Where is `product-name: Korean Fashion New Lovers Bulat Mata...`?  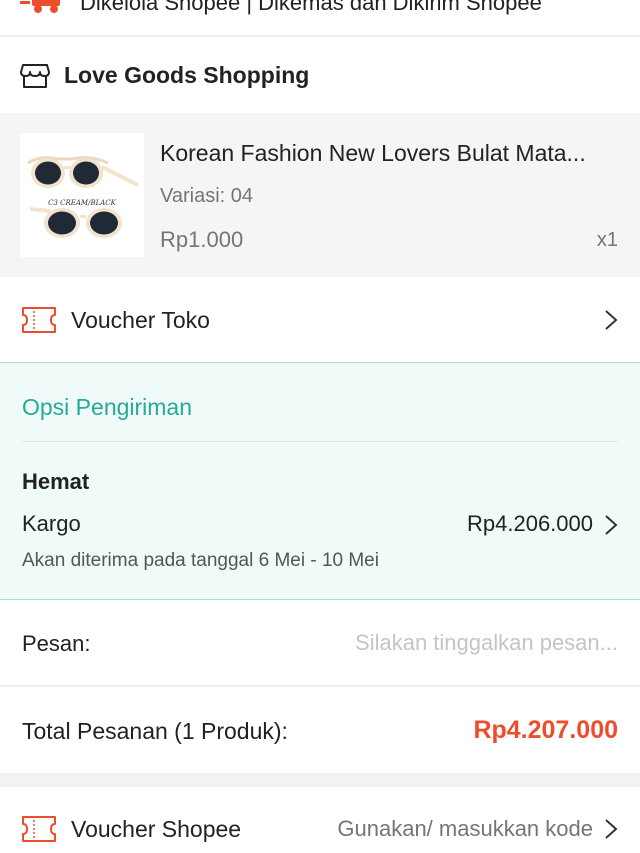
product-name: Korean Fashion New Lovers Bulat Mata... is located at coordinates (373, 153).